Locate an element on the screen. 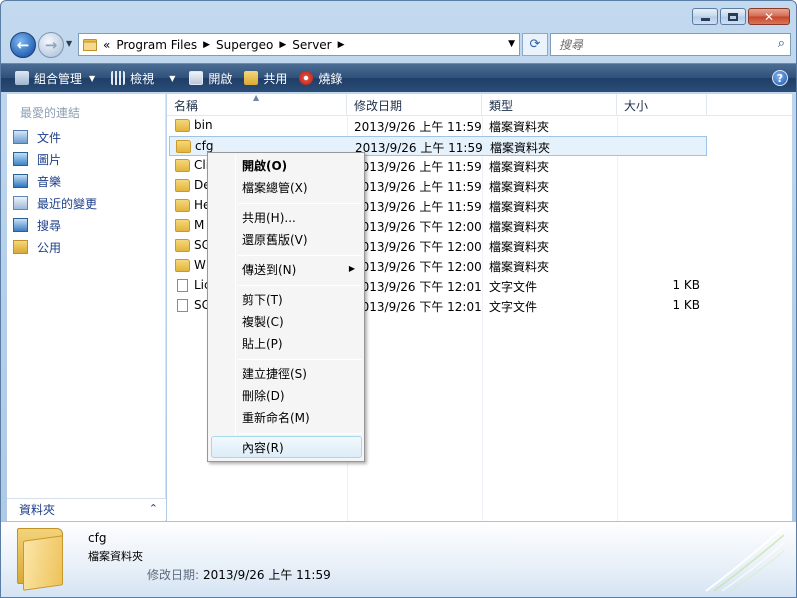 The width and height of the screenshot is (797, 598). views-button: 檢視 ▼ is located at coordinates (143, 78).